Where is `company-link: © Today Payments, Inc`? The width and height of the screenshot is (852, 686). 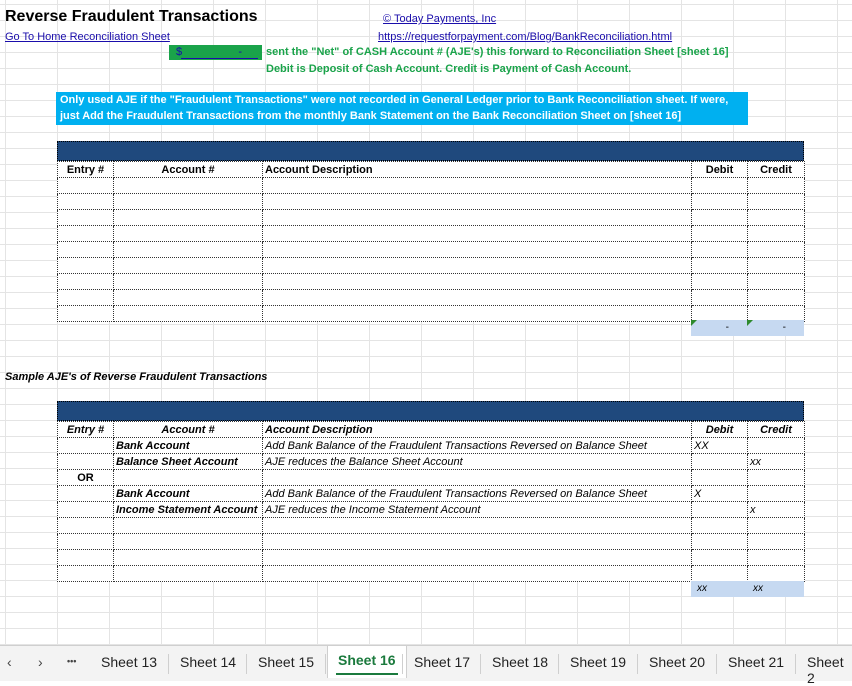 company-link: © Today Payments, Inc is located at coordinates (439, 19).